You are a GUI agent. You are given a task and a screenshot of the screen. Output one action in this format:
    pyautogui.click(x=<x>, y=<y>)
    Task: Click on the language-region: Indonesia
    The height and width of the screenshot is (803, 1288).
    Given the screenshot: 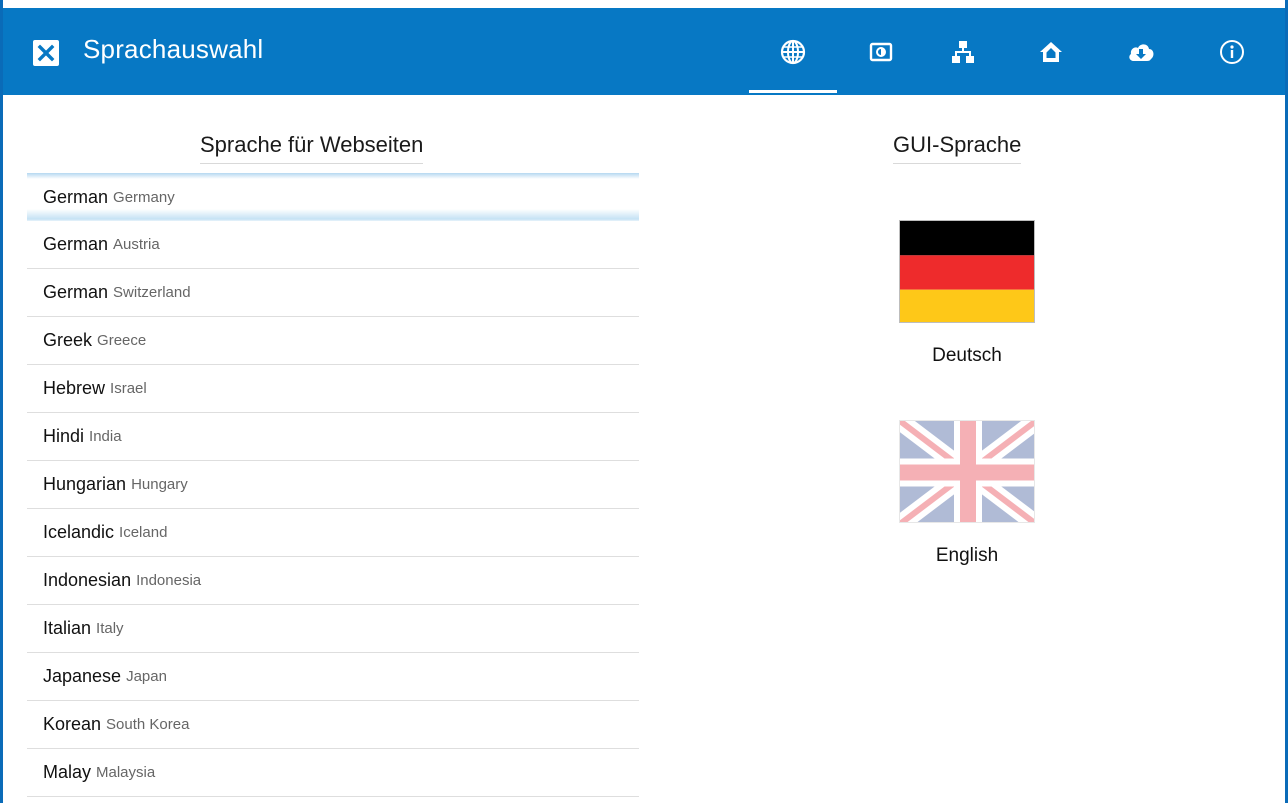 What is the action you would take?
    pyautogui.click(x=169, y=580)
    